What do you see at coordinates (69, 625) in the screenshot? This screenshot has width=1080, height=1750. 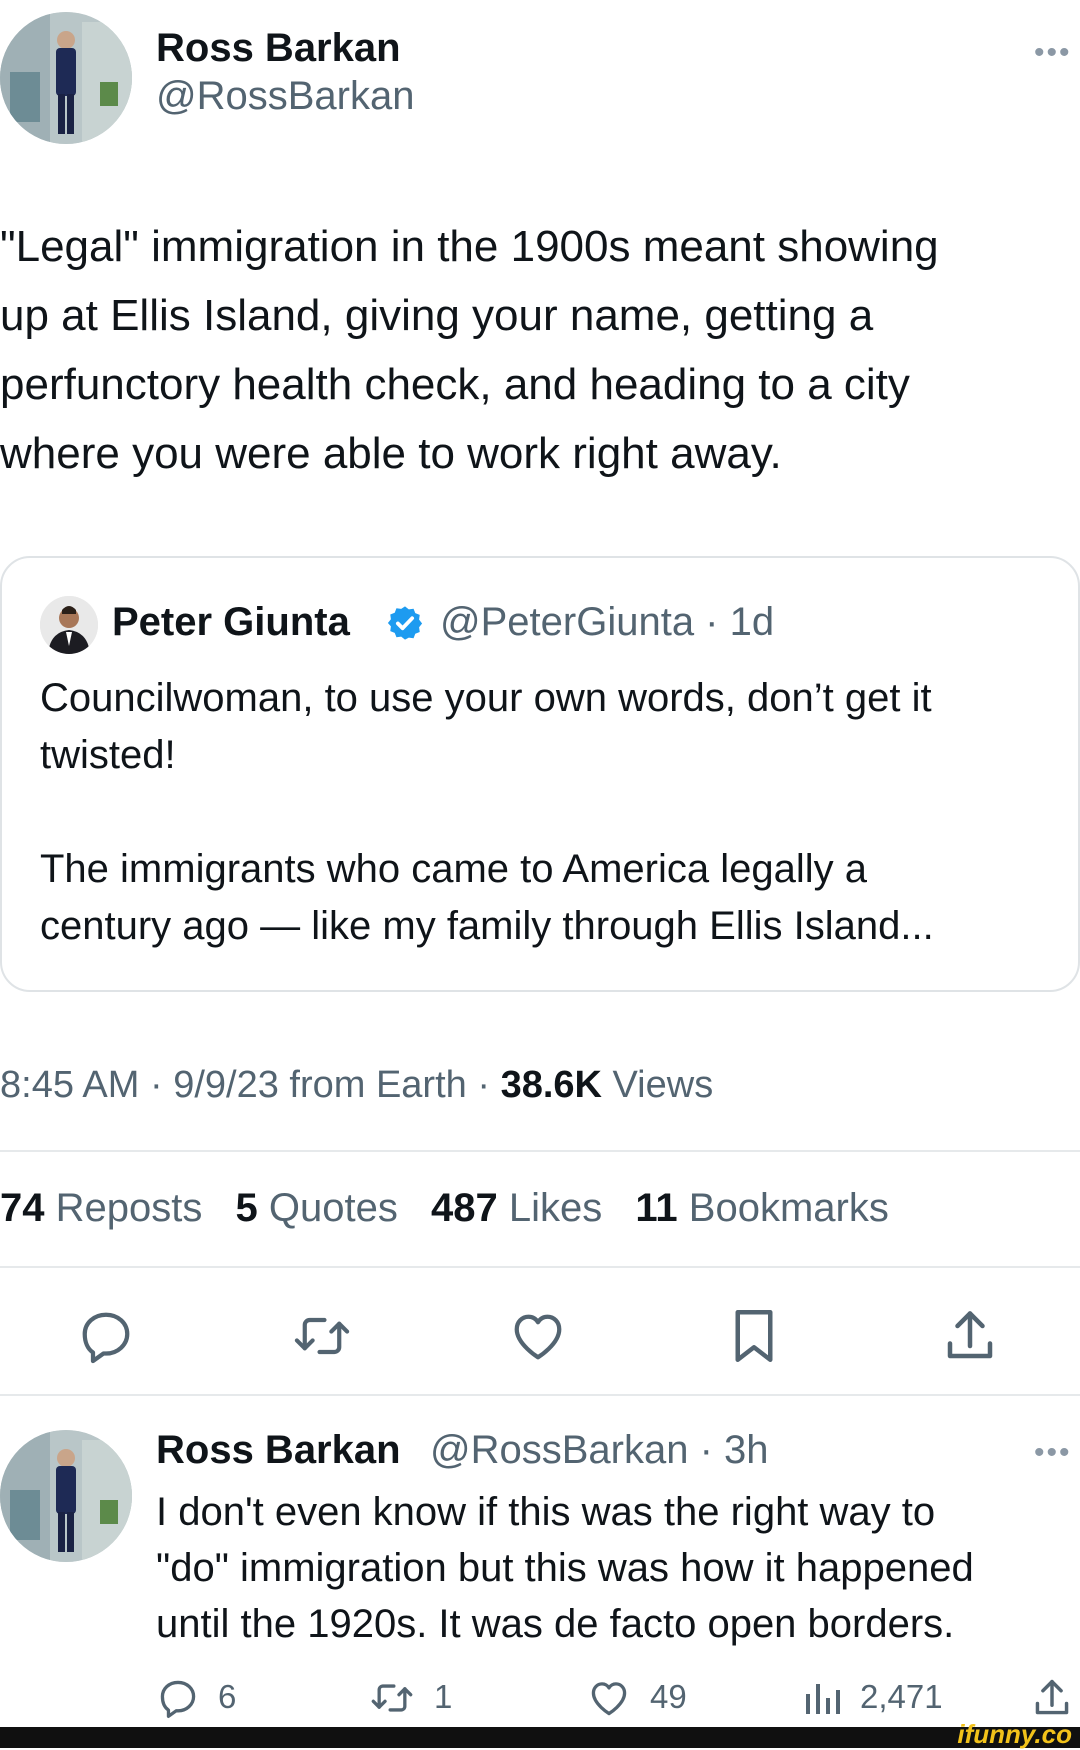 I see `quoted-author-avatar` at bounding box center [69, 625].